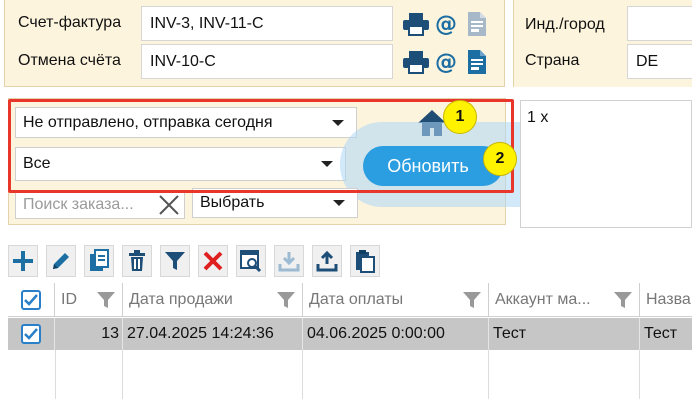 The height and width of the screenshot is (399, 692). Describe the element at coordinates (99, 261) in the screenshot. I see `copy-icon` at that location.